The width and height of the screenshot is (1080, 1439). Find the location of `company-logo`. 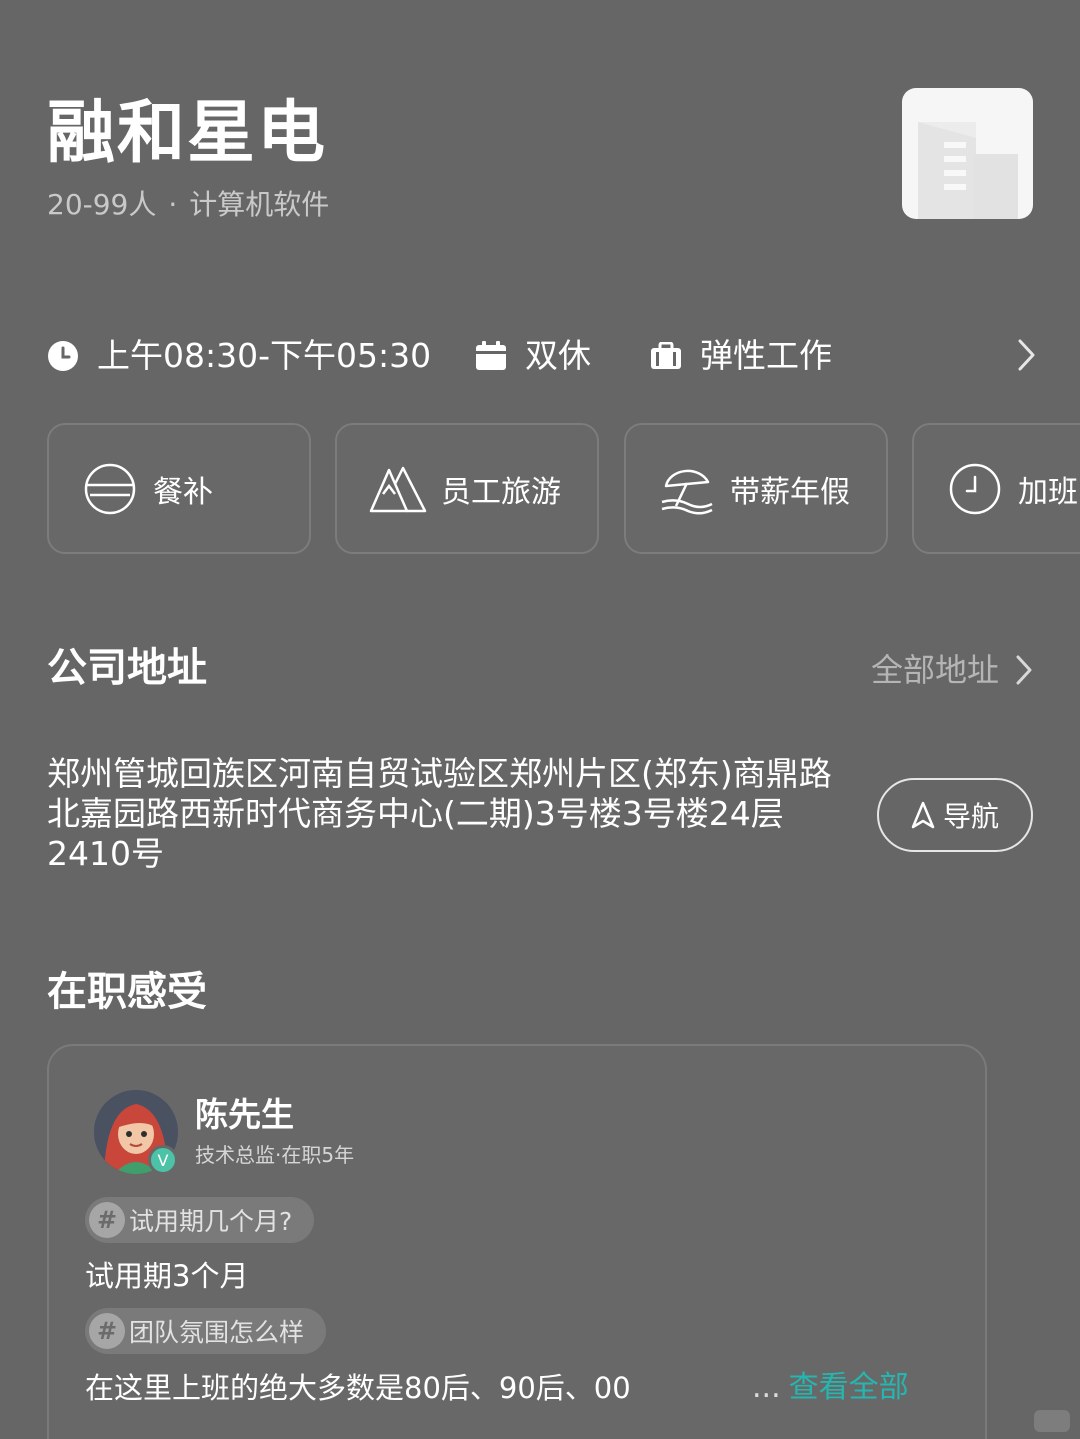

company-logo is located at coordinates (967, 153).